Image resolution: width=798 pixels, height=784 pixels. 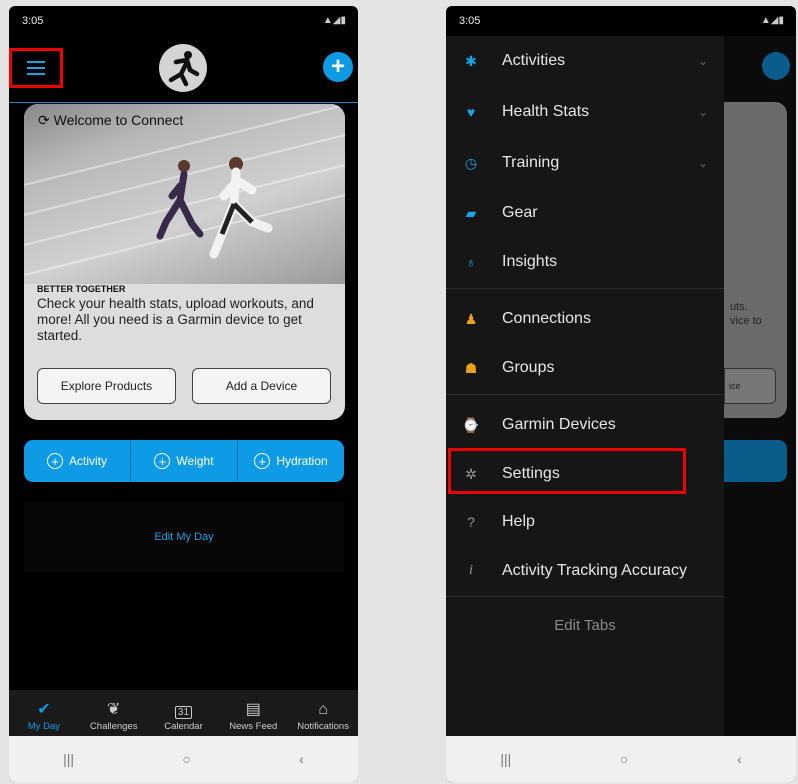 I want to click on quick-action-label: Weight, so click(x=195, y=461).